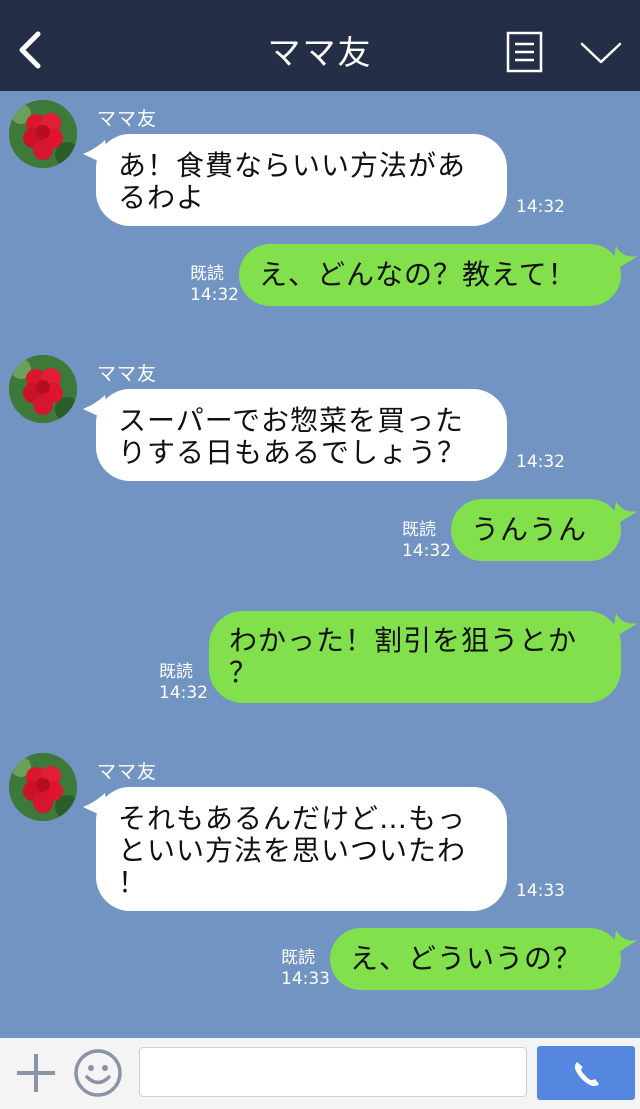 This screenshot has height=1109, width=640. I want to click on message-line: ！, so click(133, 882).